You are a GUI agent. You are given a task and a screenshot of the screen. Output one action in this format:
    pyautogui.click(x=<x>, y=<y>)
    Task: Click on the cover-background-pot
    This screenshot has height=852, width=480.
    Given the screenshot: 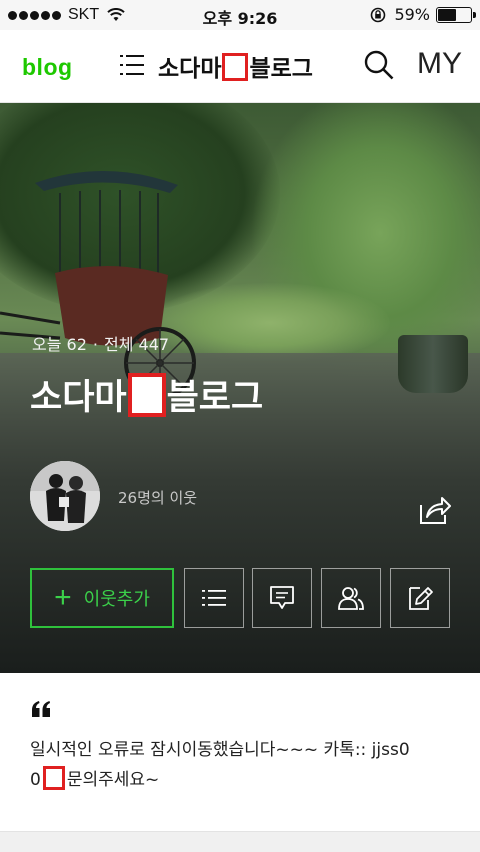 What is the action you would take?
    pyautogui.click(x=433, y=364)
    